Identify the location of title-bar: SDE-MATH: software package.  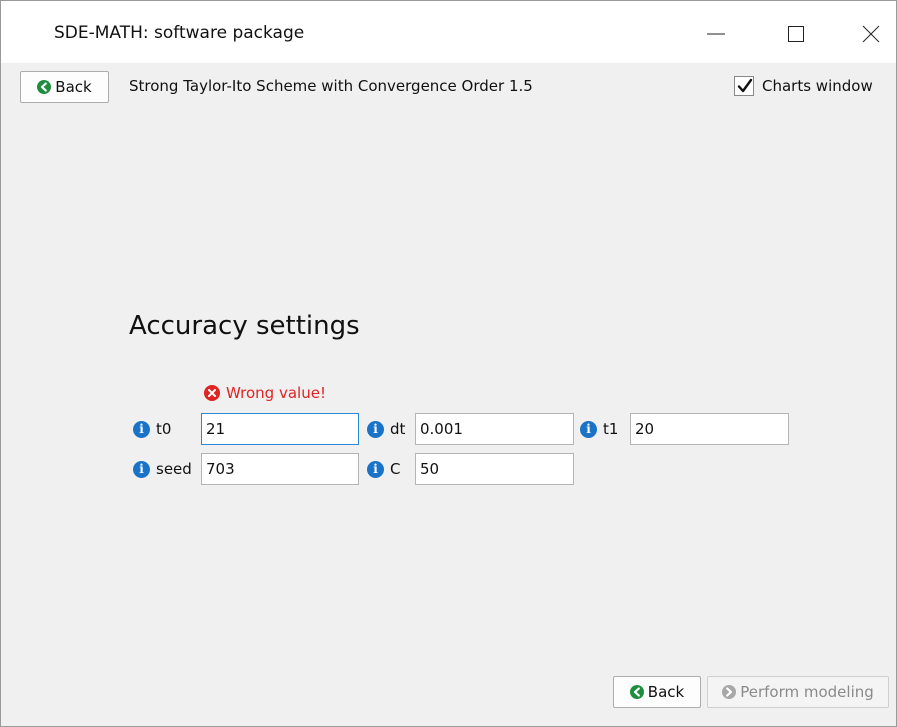
(448, 32).